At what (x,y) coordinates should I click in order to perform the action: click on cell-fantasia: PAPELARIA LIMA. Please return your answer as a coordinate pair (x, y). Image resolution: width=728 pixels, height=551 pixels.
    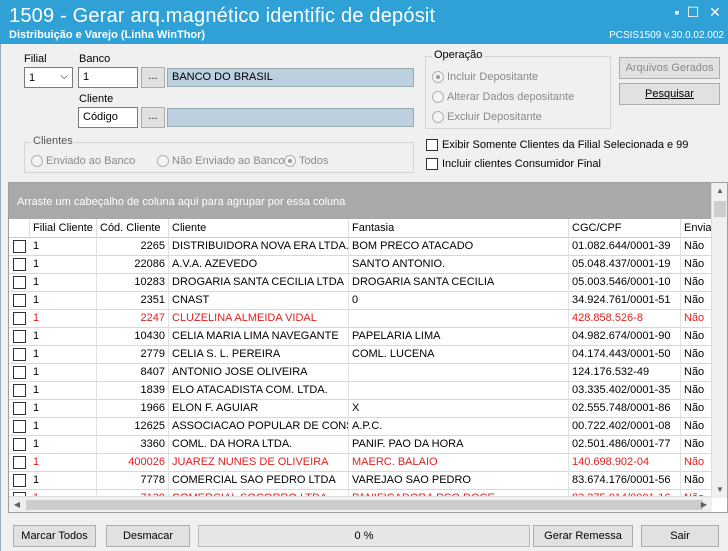
    Looking at the image, I should click on (459, 337).